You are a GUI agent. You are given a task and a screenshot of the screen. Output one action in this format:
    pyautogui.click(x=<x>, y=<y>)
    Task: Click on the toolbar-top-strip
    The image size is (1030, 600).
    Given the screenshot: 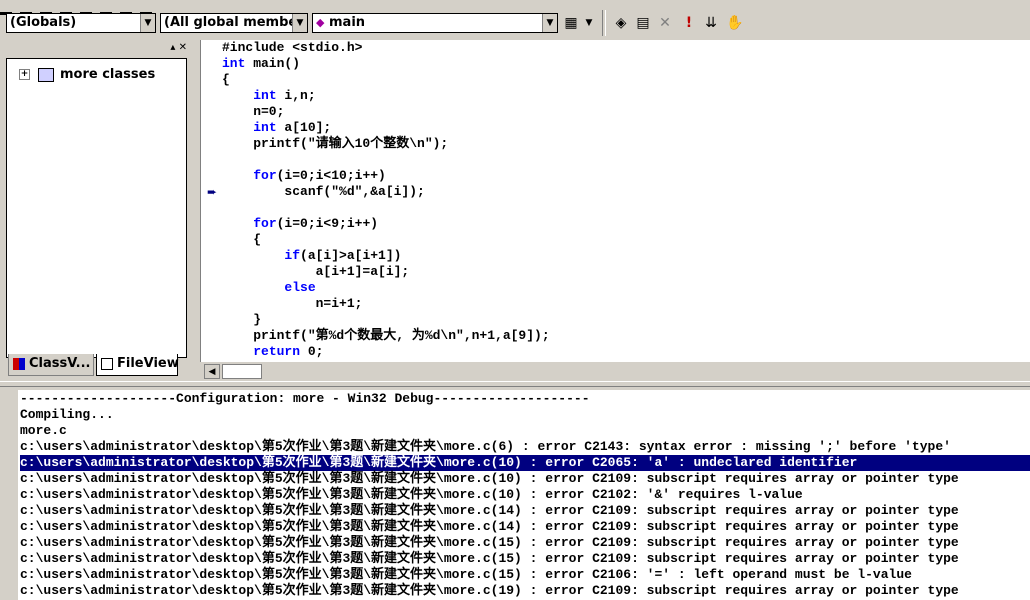 What is the action you would take?
    pyautogui.click(x=150, y=7)
    